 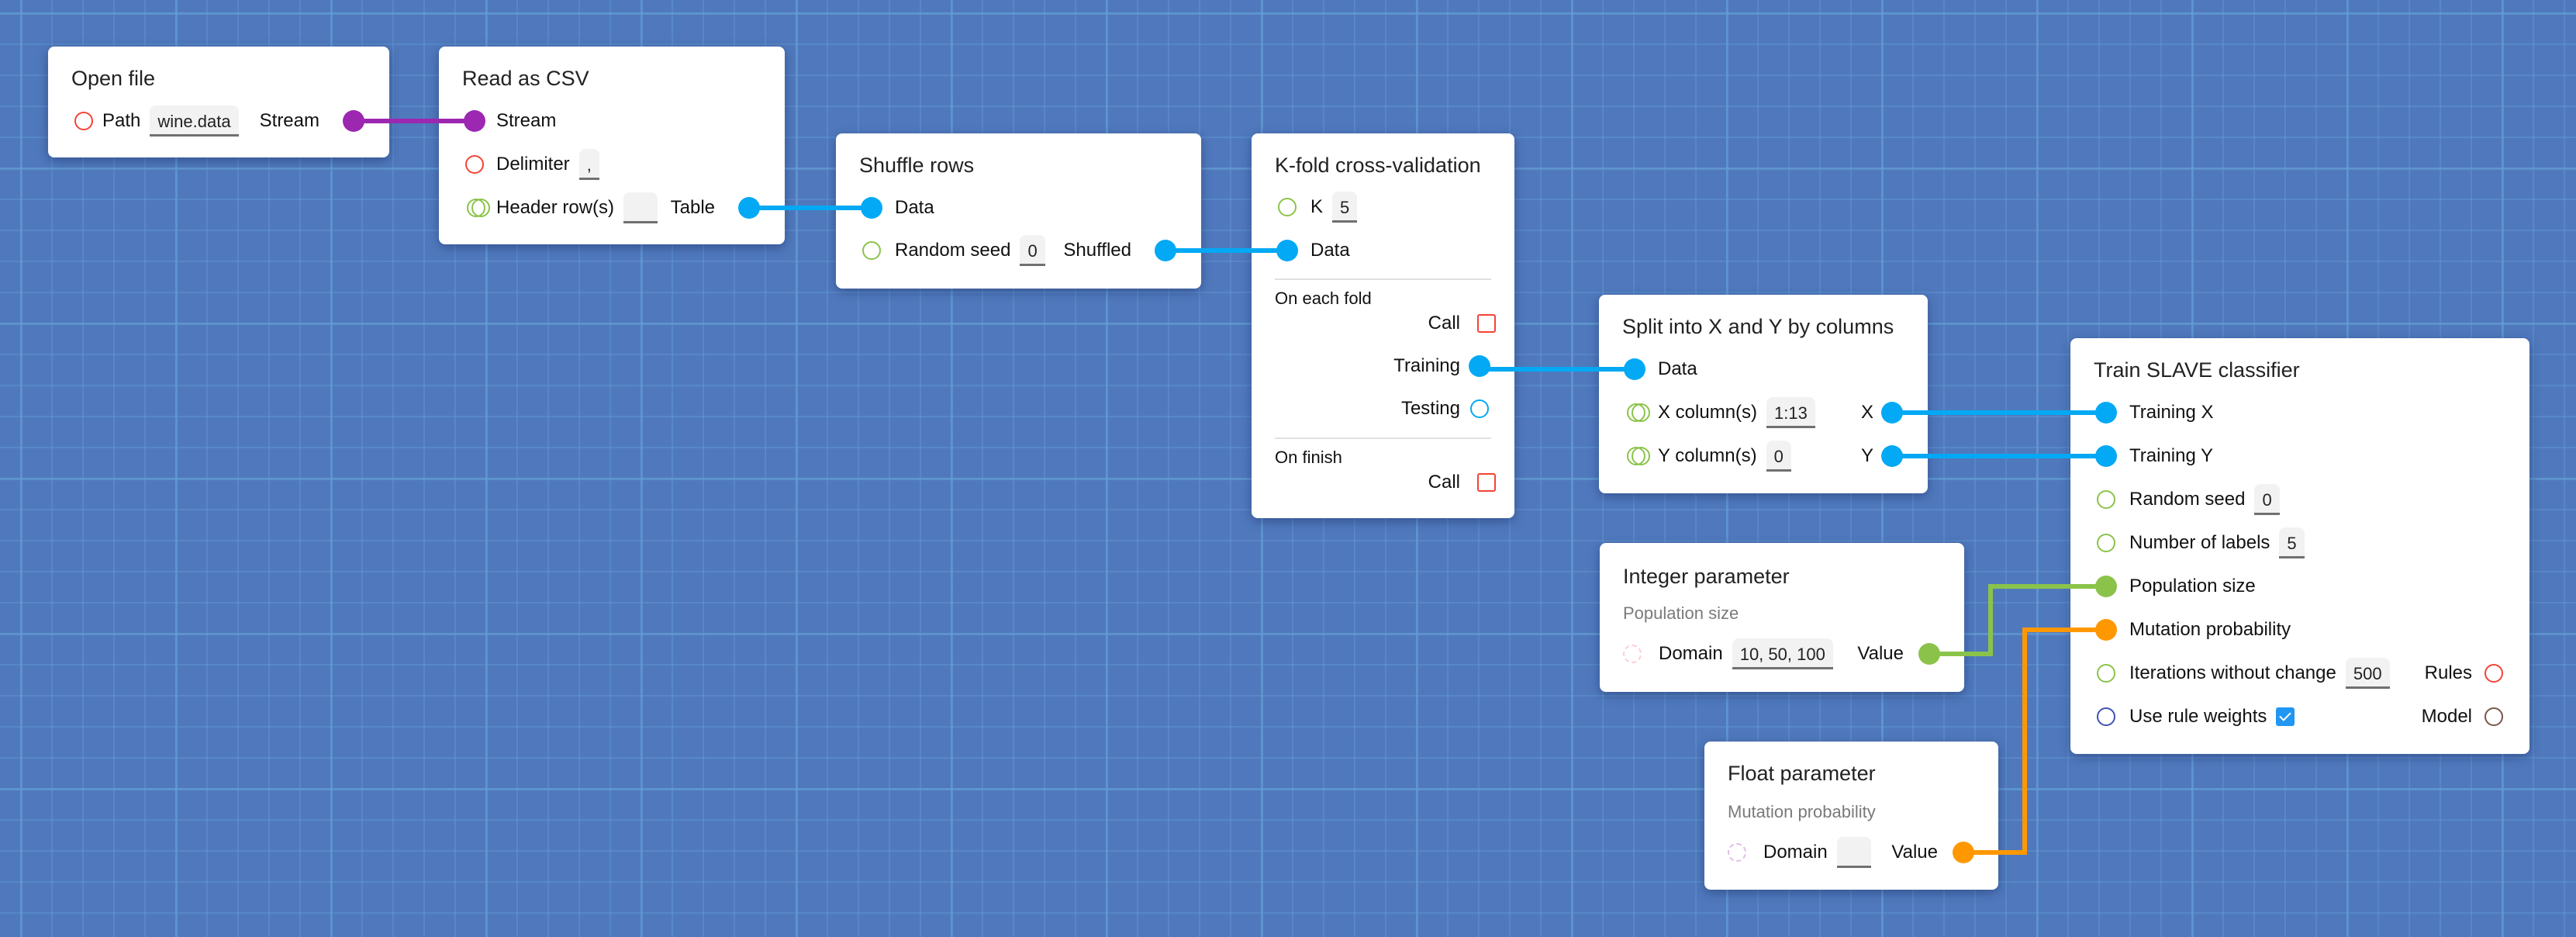 I want to click on output-label: Rules, so click(x=2448, y=673).